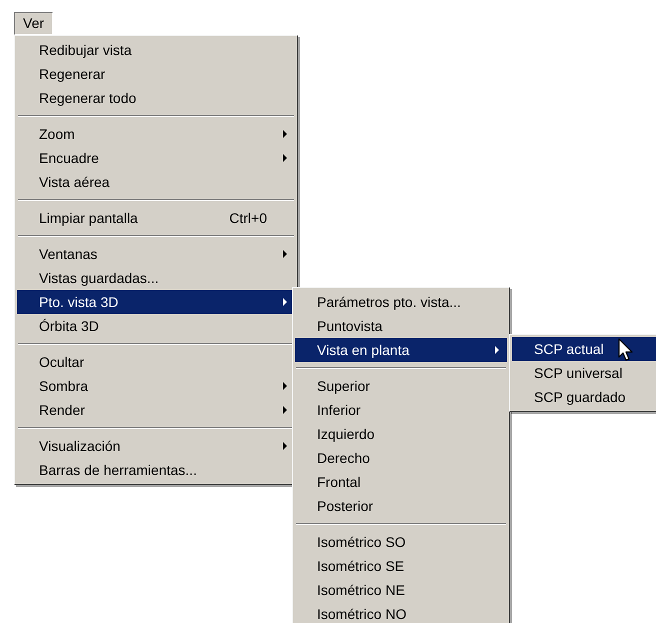 This screenshot has height=623, width=656. Describe the element at coordinates (401, 590) in the screenshot. I see `menu-item: Isométrico NE` at that location.